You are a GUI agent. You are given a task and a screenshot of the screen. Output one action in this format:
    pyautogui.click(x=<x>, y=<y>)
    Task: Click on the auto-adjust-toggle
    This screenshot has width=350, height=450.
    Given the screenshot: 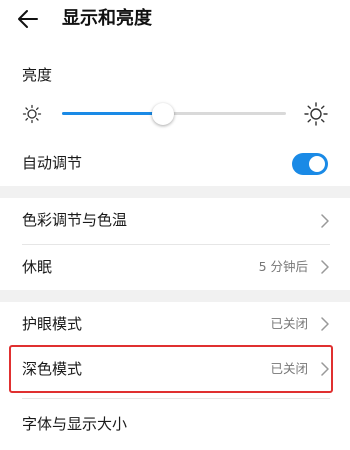 What is the action you would take?
    pyautogui.click(x=310, y=164)
    